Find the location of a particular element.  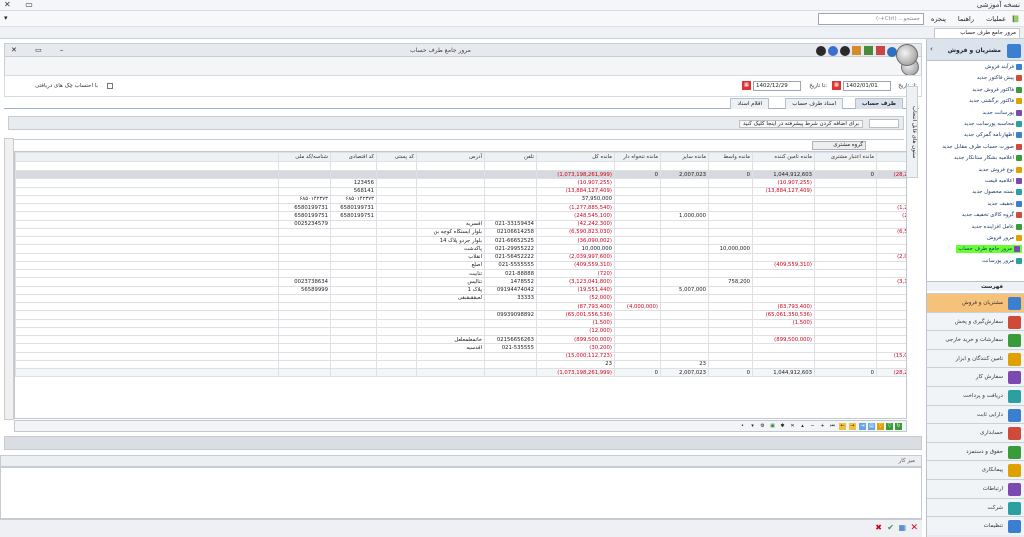

table-row: 1313469مح...(720)(720)021-88888تنابیت is located at coordinates (460, 273).